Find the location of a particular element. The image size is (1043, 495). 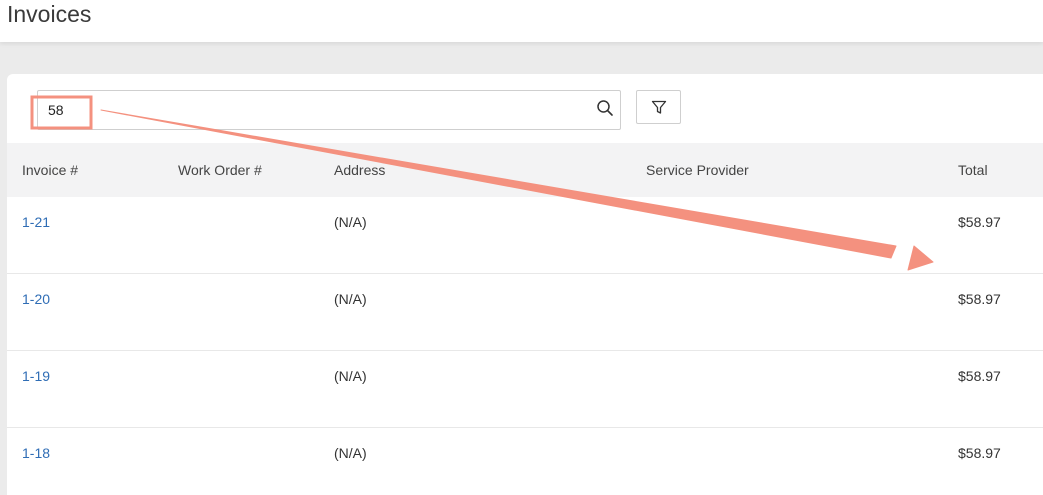

filter-icon is located at coordinates (659, 107).